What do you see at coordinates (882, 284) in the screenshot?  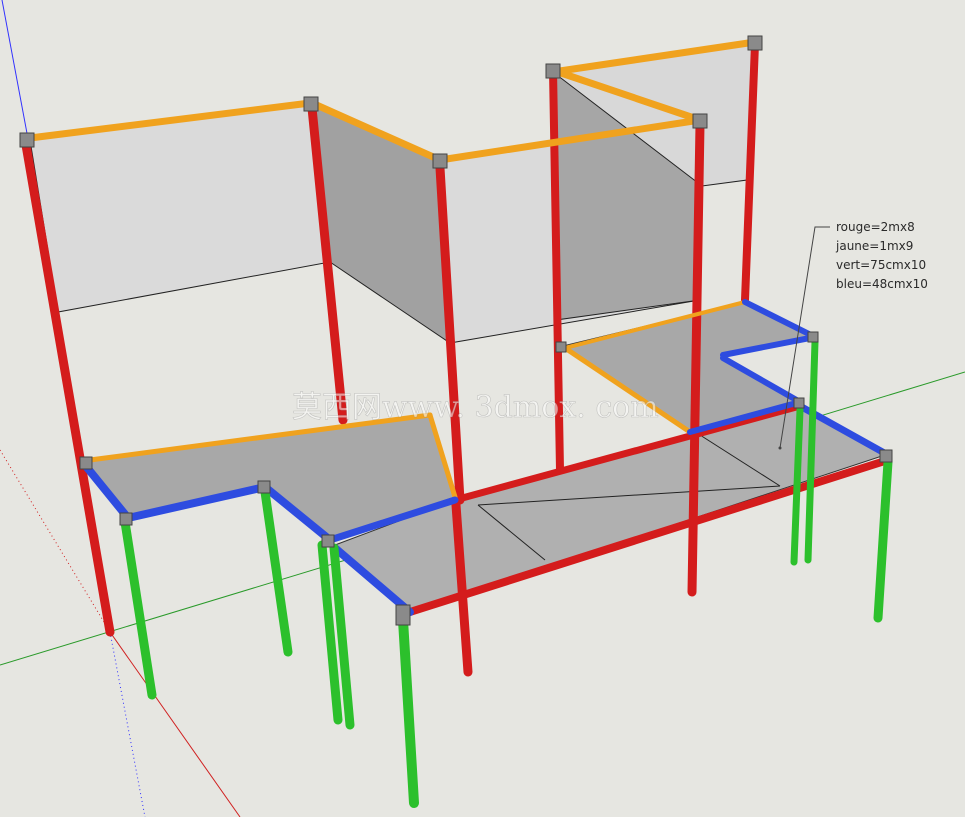 I see `legend-line-bleu: bleu=48cmx10` at bounding box center [882, 284].